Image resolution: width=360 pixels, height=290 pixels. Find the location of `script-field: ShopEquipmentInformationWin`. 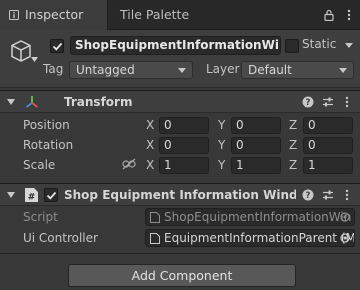

script-field: ShopEquipmentInformationWin is located at coordinates (250, 217).